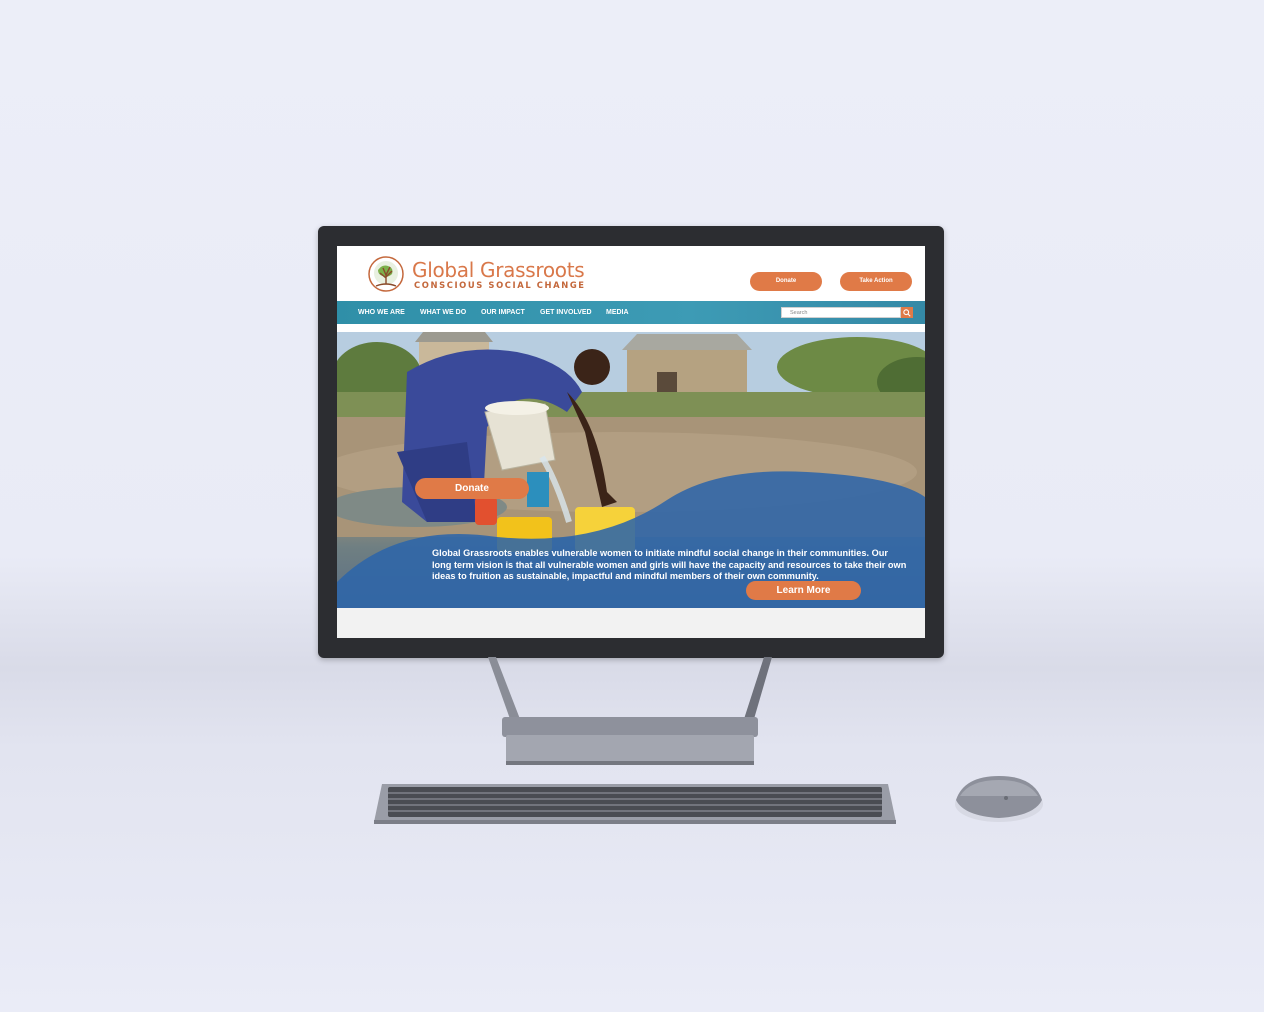  What do you see at coordinates (617, 312) in the screenshot?
I see `nav-item-media: MEDIA` at bounding box center [617, 312].